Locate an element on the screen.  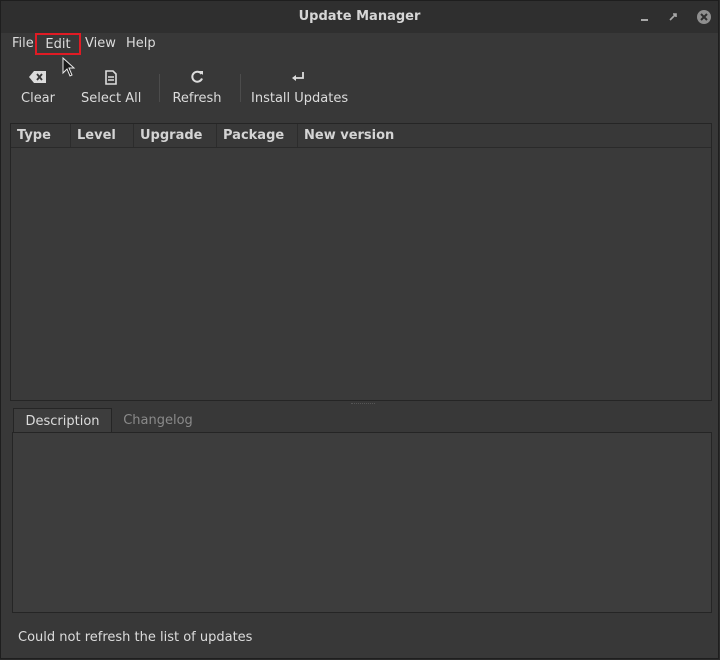
pane-resize-handle is located at coordinates (363, 405).